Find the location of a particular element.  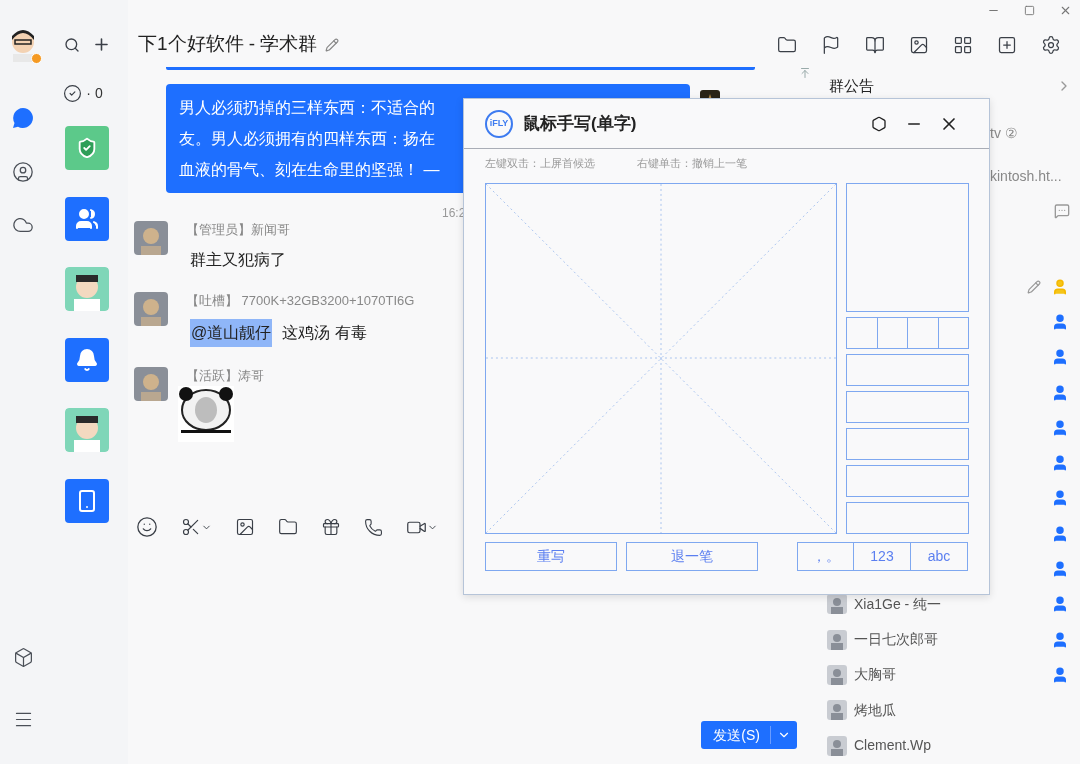

message-text: 友。男人必须拥有的四样东西：扬在 is located at coordinates (307, 139).